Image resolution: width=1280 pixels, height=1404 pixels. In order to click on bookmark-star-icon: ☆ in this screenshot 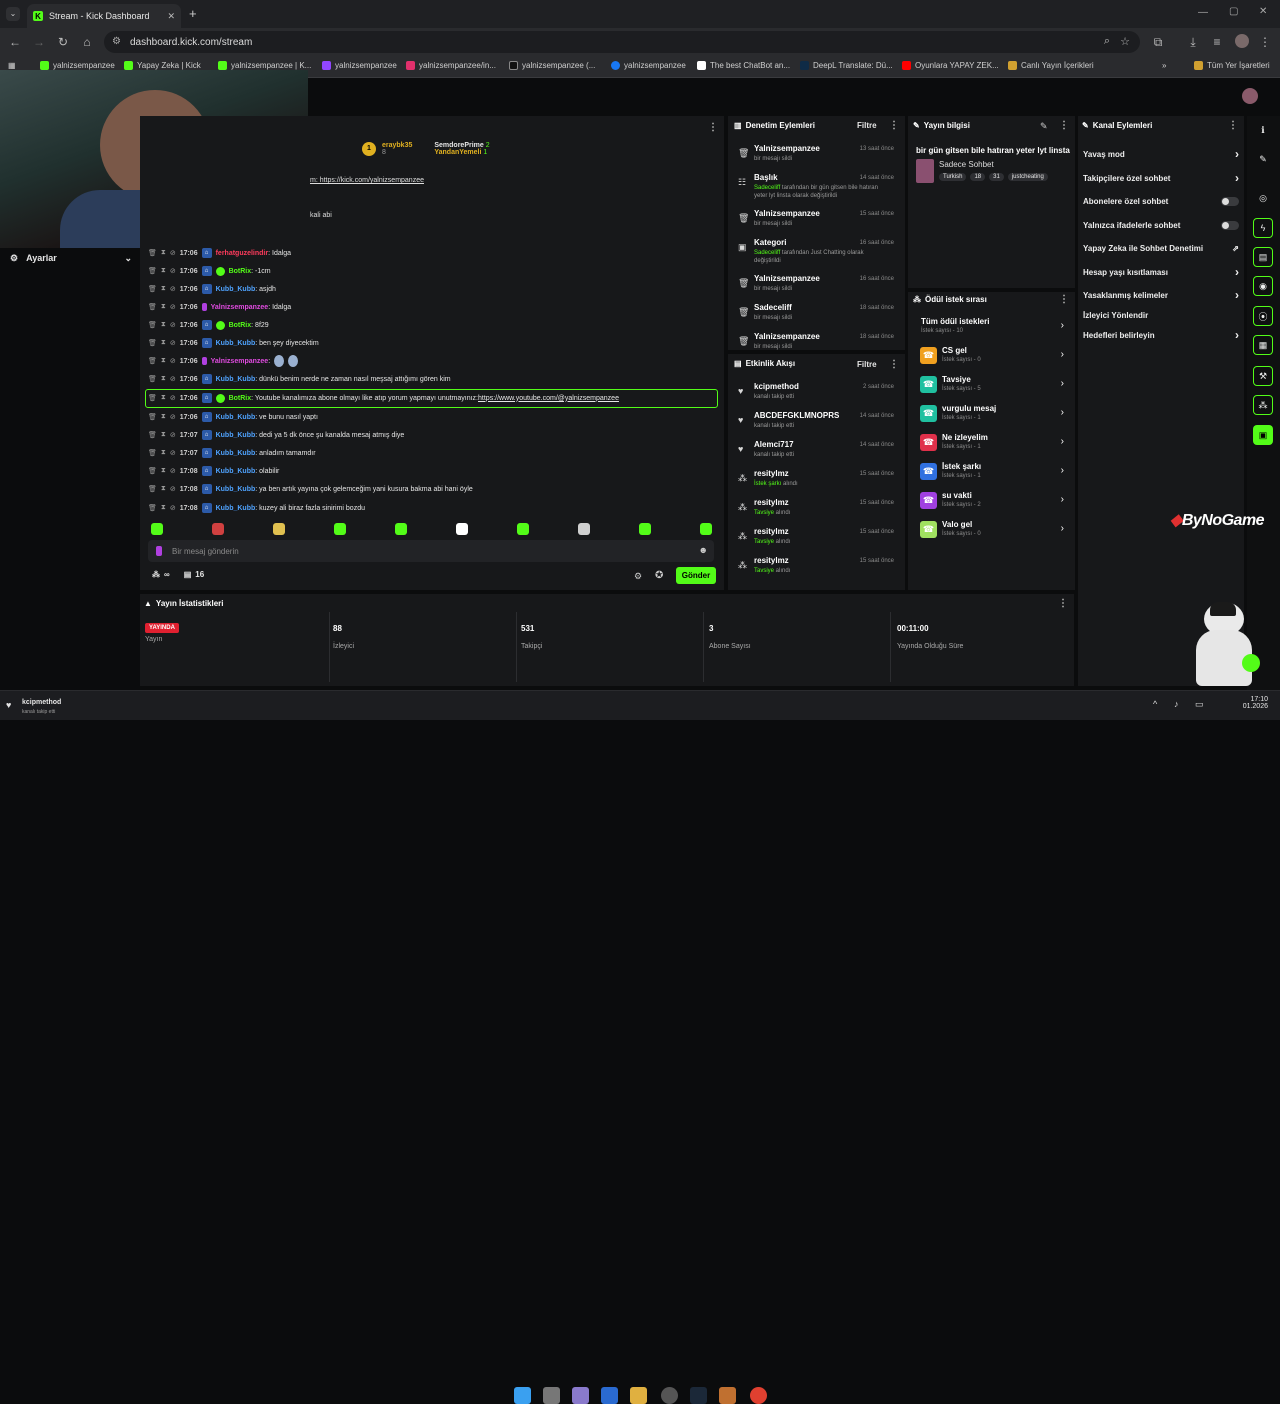, I will do `click(1125, 41)`.